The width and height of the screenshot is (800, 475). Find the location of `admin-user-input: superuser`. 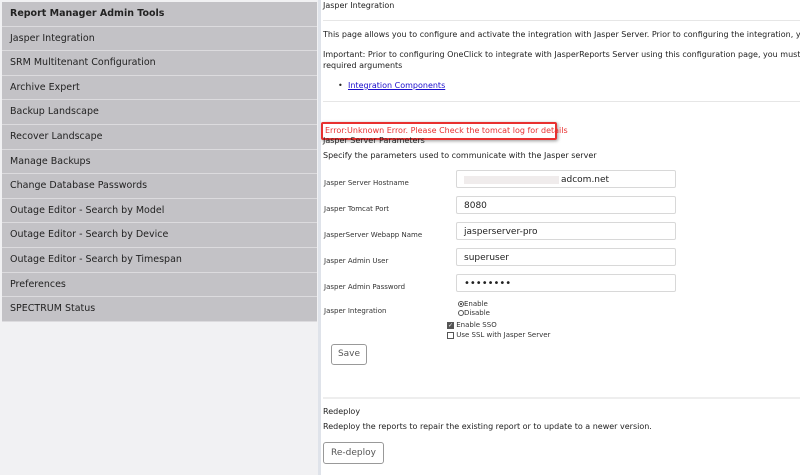

admin-user-input: superuser is located at coordinates (566, 257).